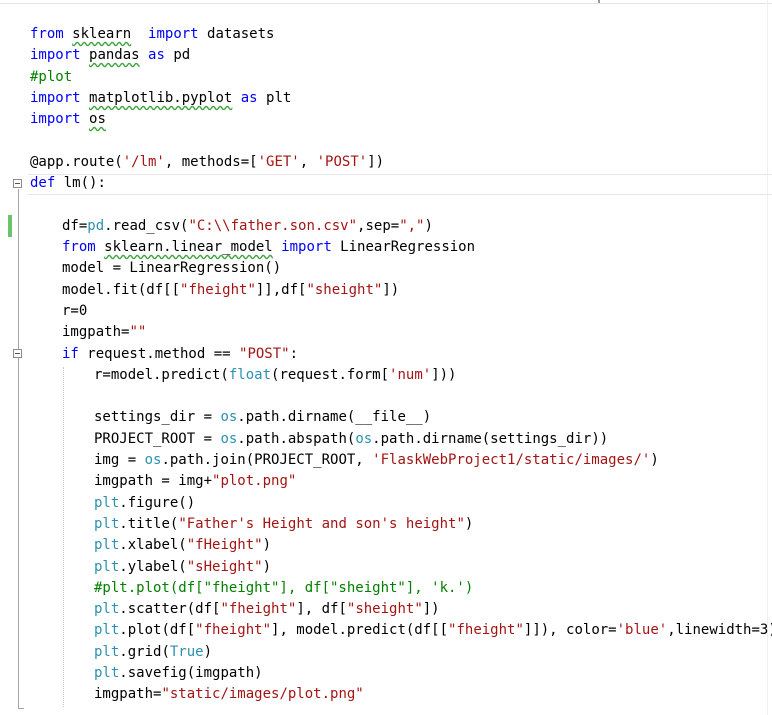 The width and height of the screenshot is (772, 715). What do you see at coordinates (153, 545) in the screenshot?
I see `code-token: .xlabel(` at bounding box center [153, 545].